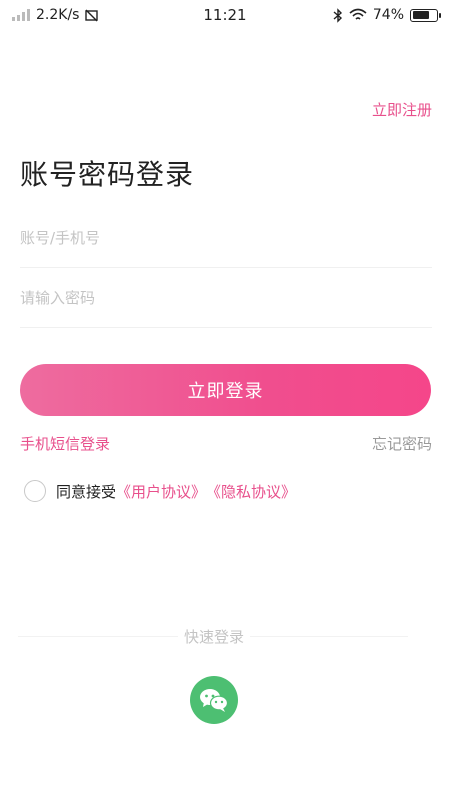 Image resolution: width=450 pixels, height=800 pixels. I want to click on agreement-prefix: 同意接受, so click(86, 491).